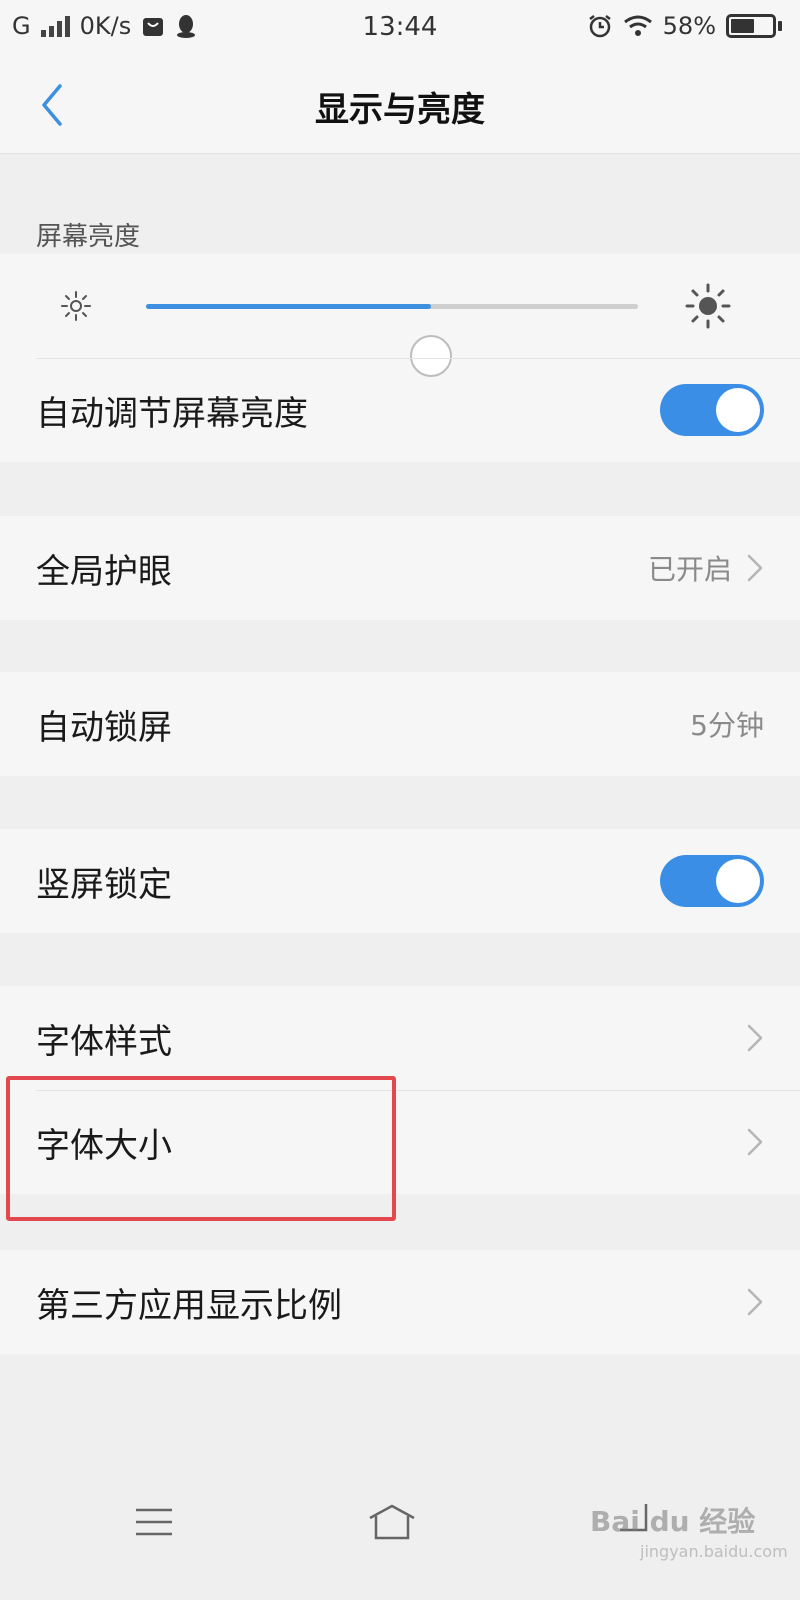  Describe the element at coordinates (104, 884) in the screenshot. I see `portrait-lock-label: 竖屏锁定` at that location.